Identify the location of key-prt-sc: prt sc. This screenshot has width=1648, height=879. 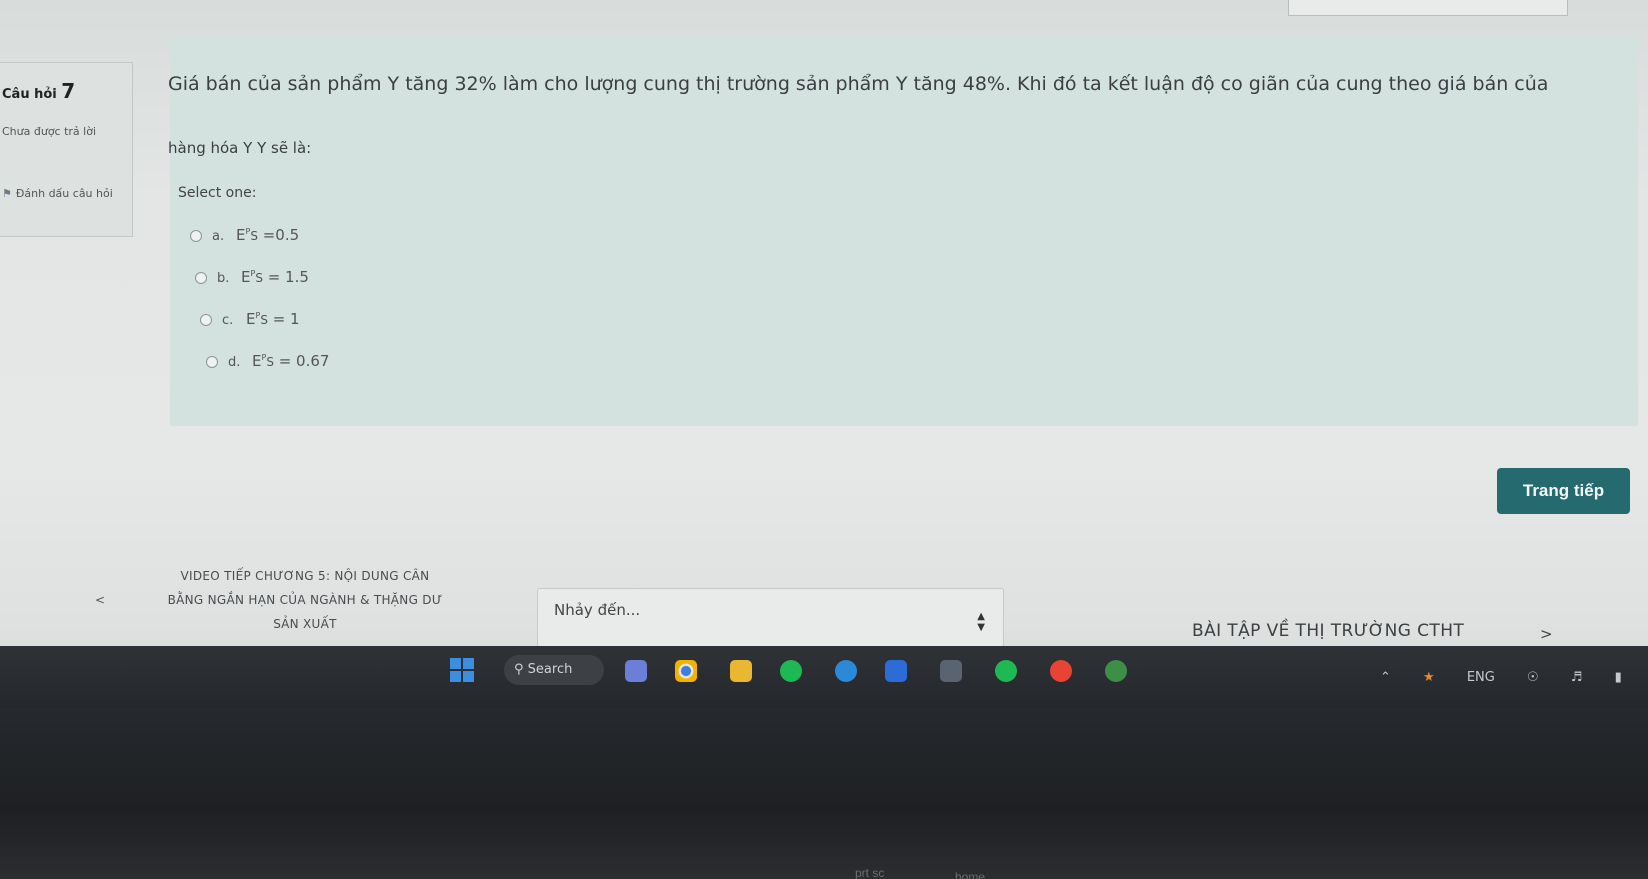
(870, 872).